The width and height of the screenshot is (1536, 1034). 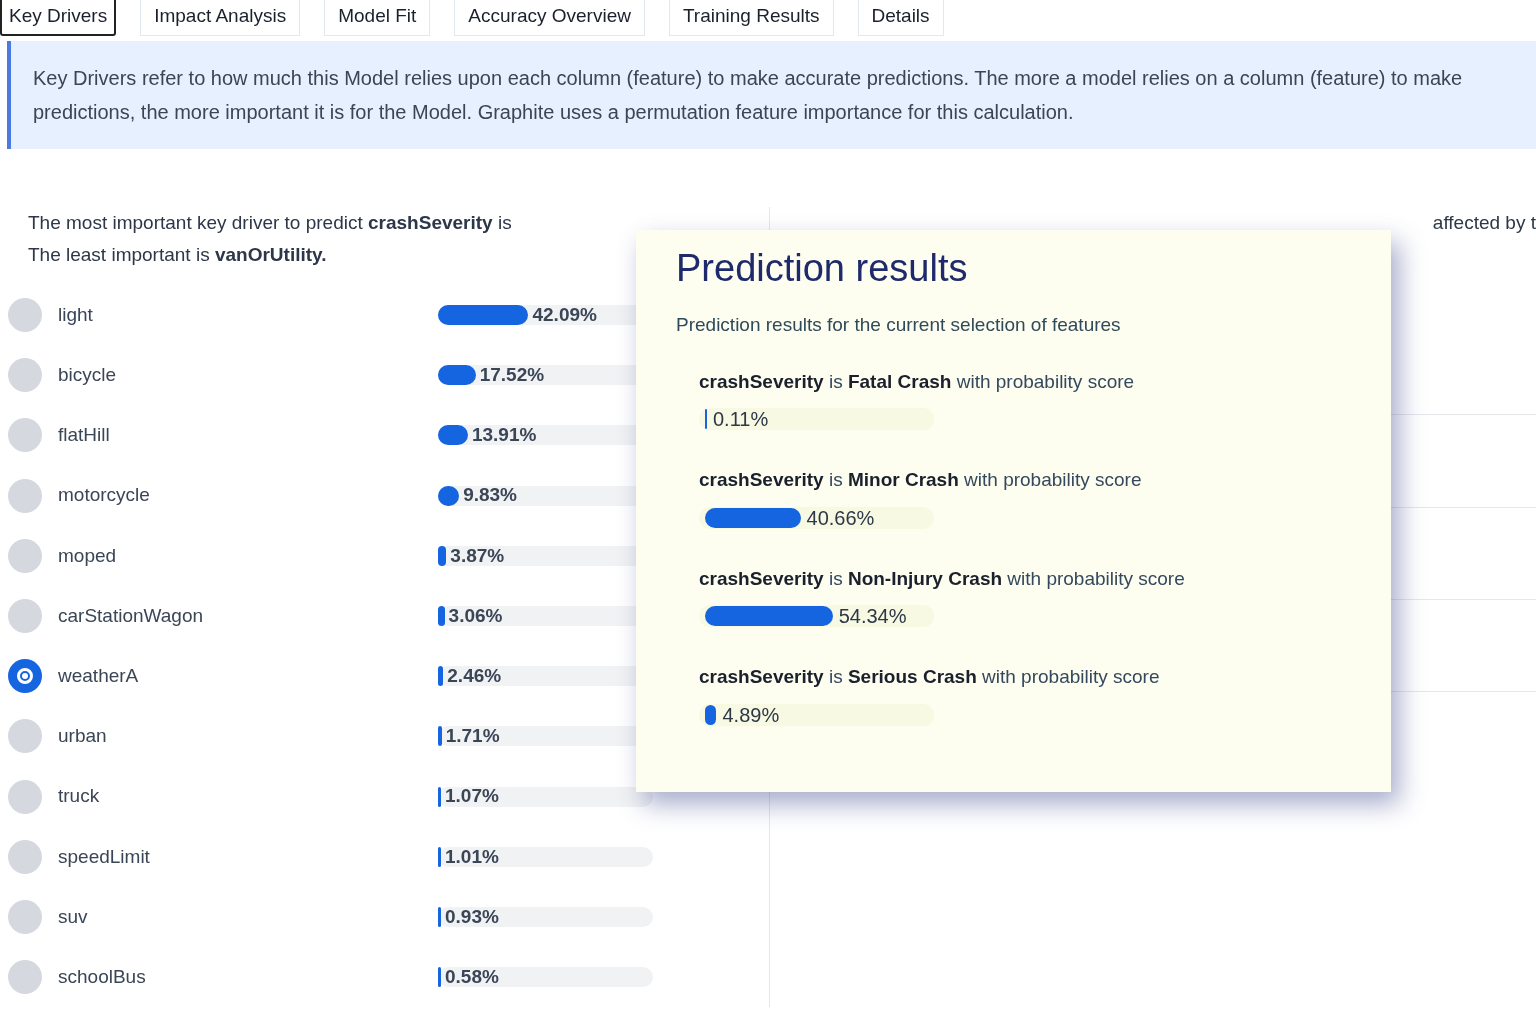 I want to click on importance-value: 13.91%, so click(x=504, y=435).